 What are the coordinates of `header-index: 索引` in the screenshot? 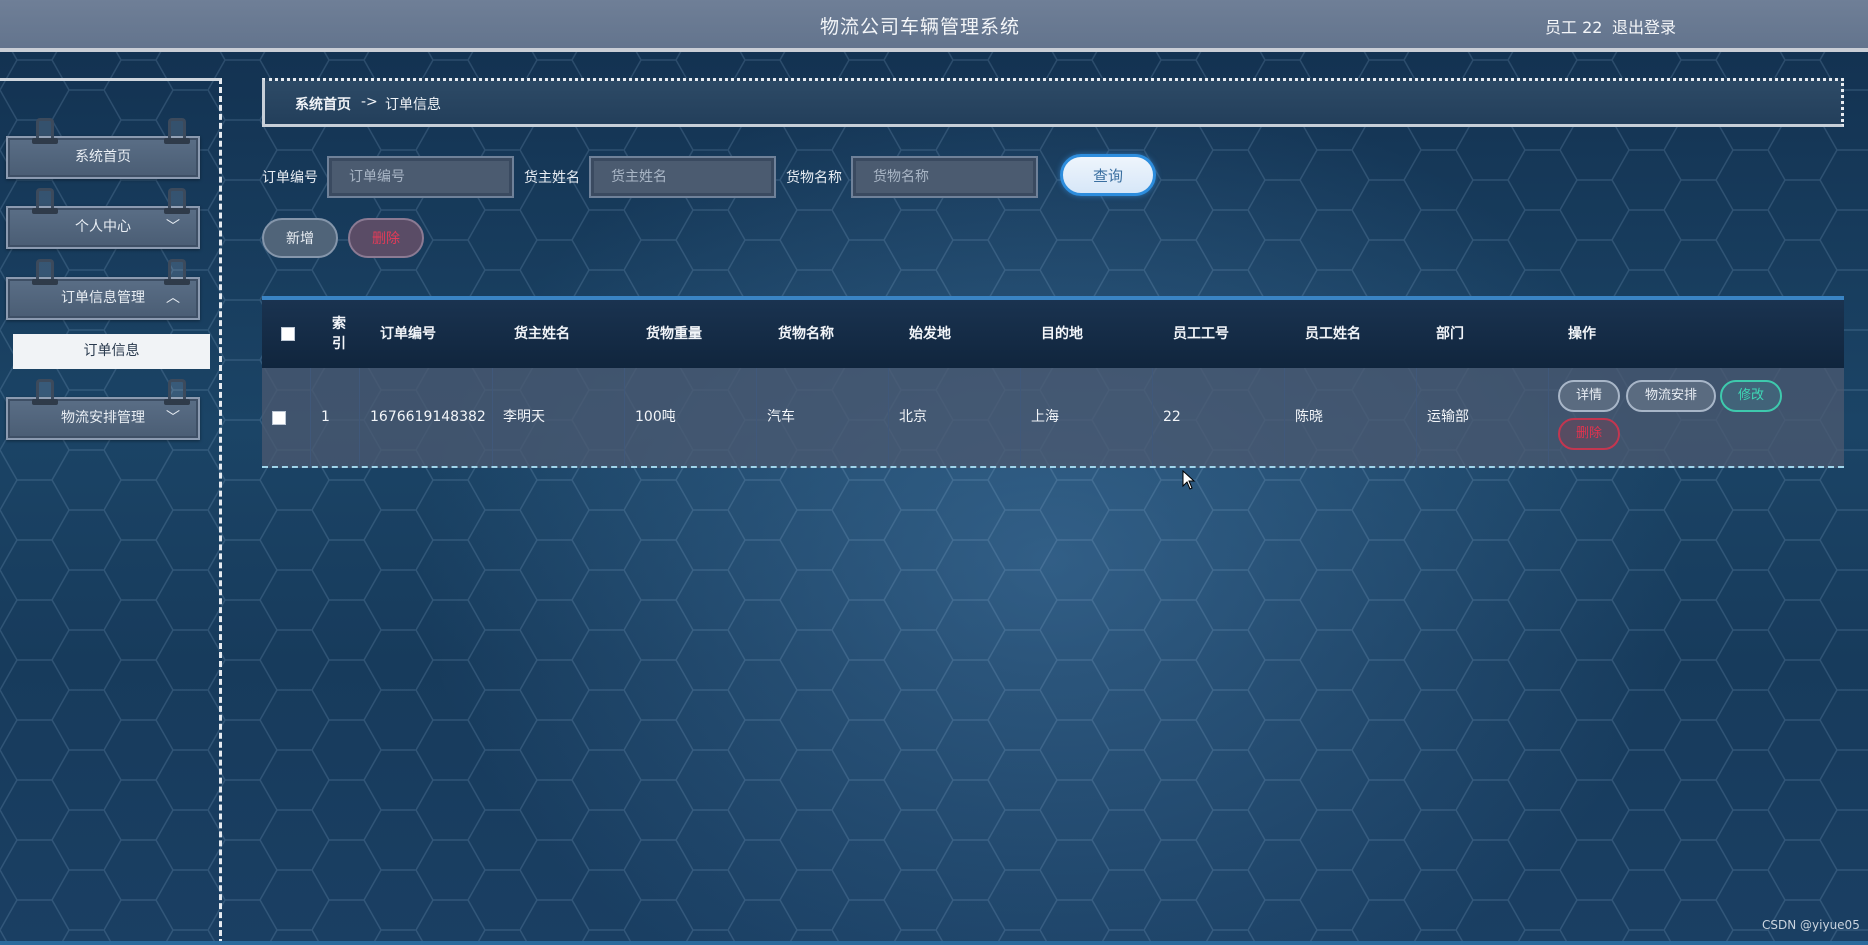 It's located at (339, 334).